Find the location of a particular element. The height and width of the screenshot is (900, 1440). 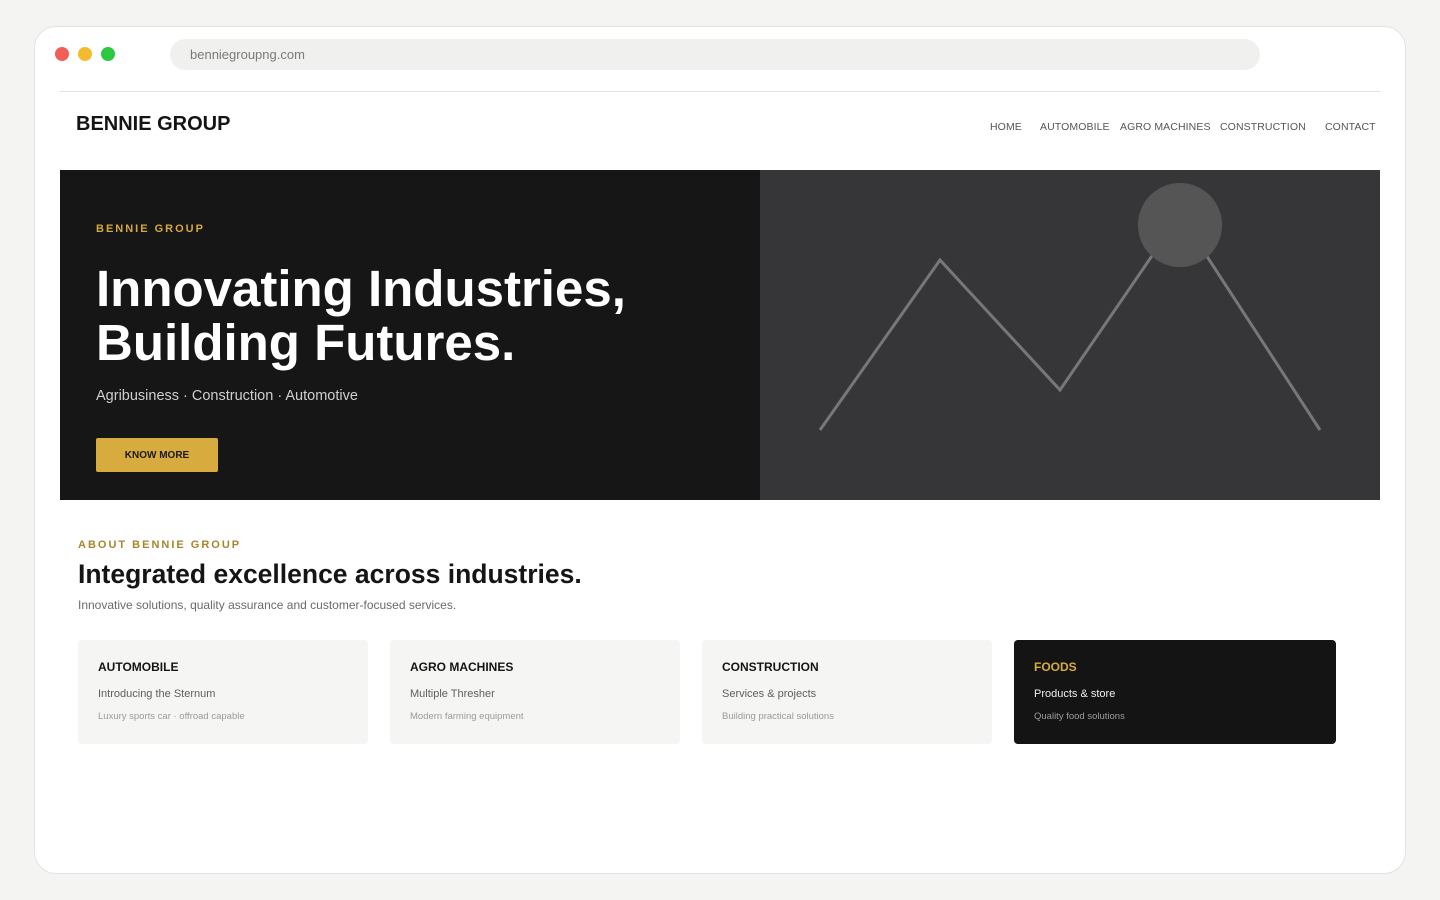

card-headline: Multiple Thresher is located at coordinates (452, 694).